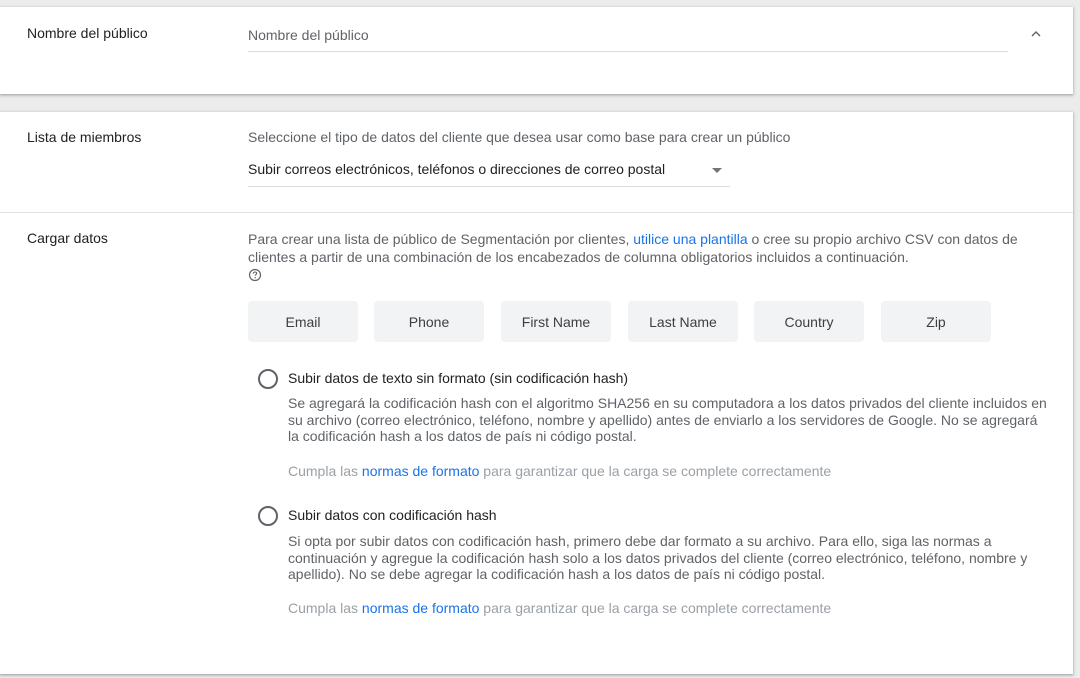 This screenshot has height=678, width=1080. Describe the element at coordinates (87, 33) in the screenshot. I see `audience-name-label: Nombre del público` at that location.